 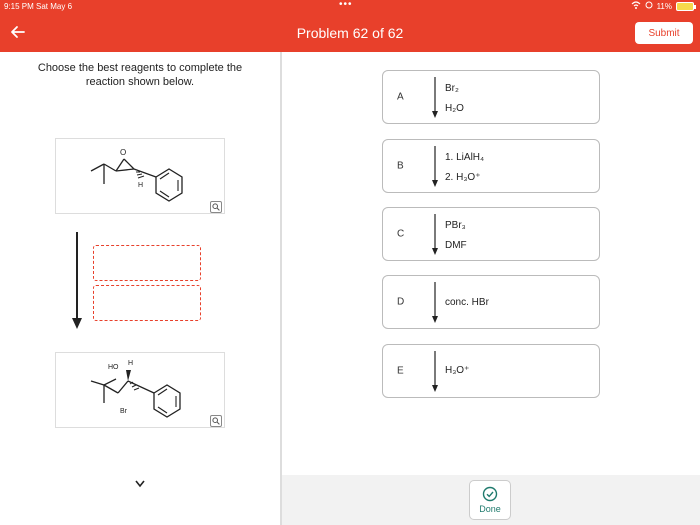 I want to click on zoom-product-button, so click(x=216, y=421).